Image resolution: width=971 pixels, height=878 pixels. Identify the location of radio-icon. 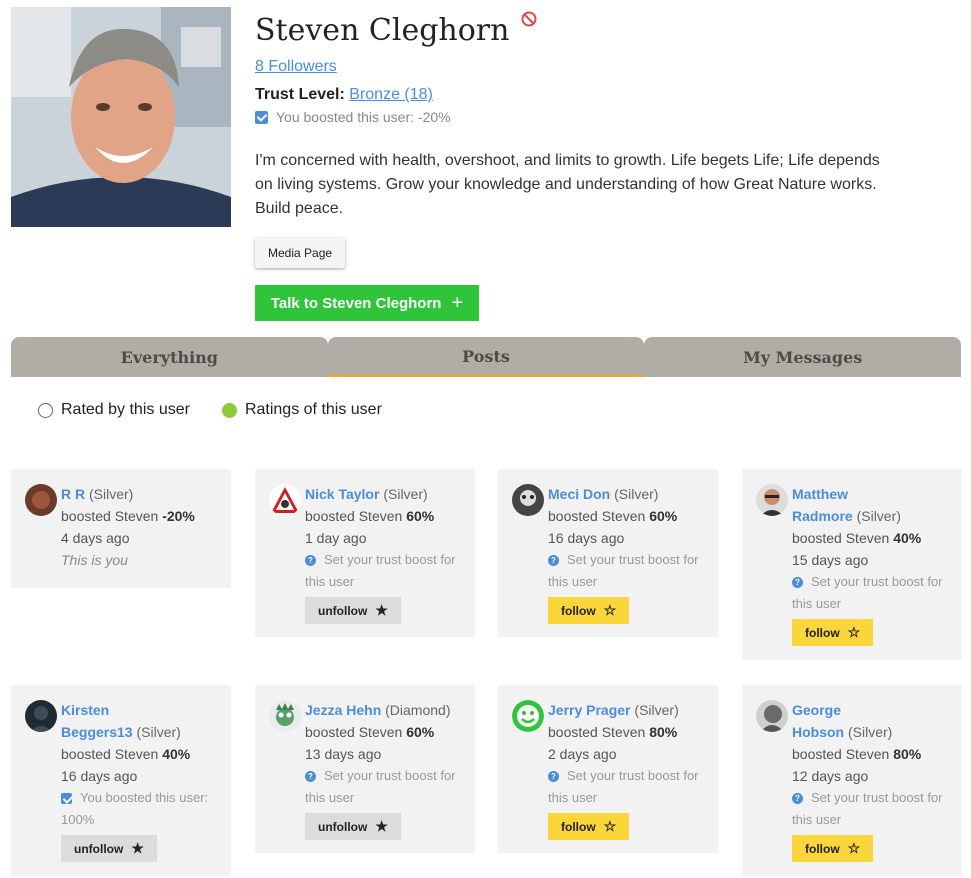
(45, 410).